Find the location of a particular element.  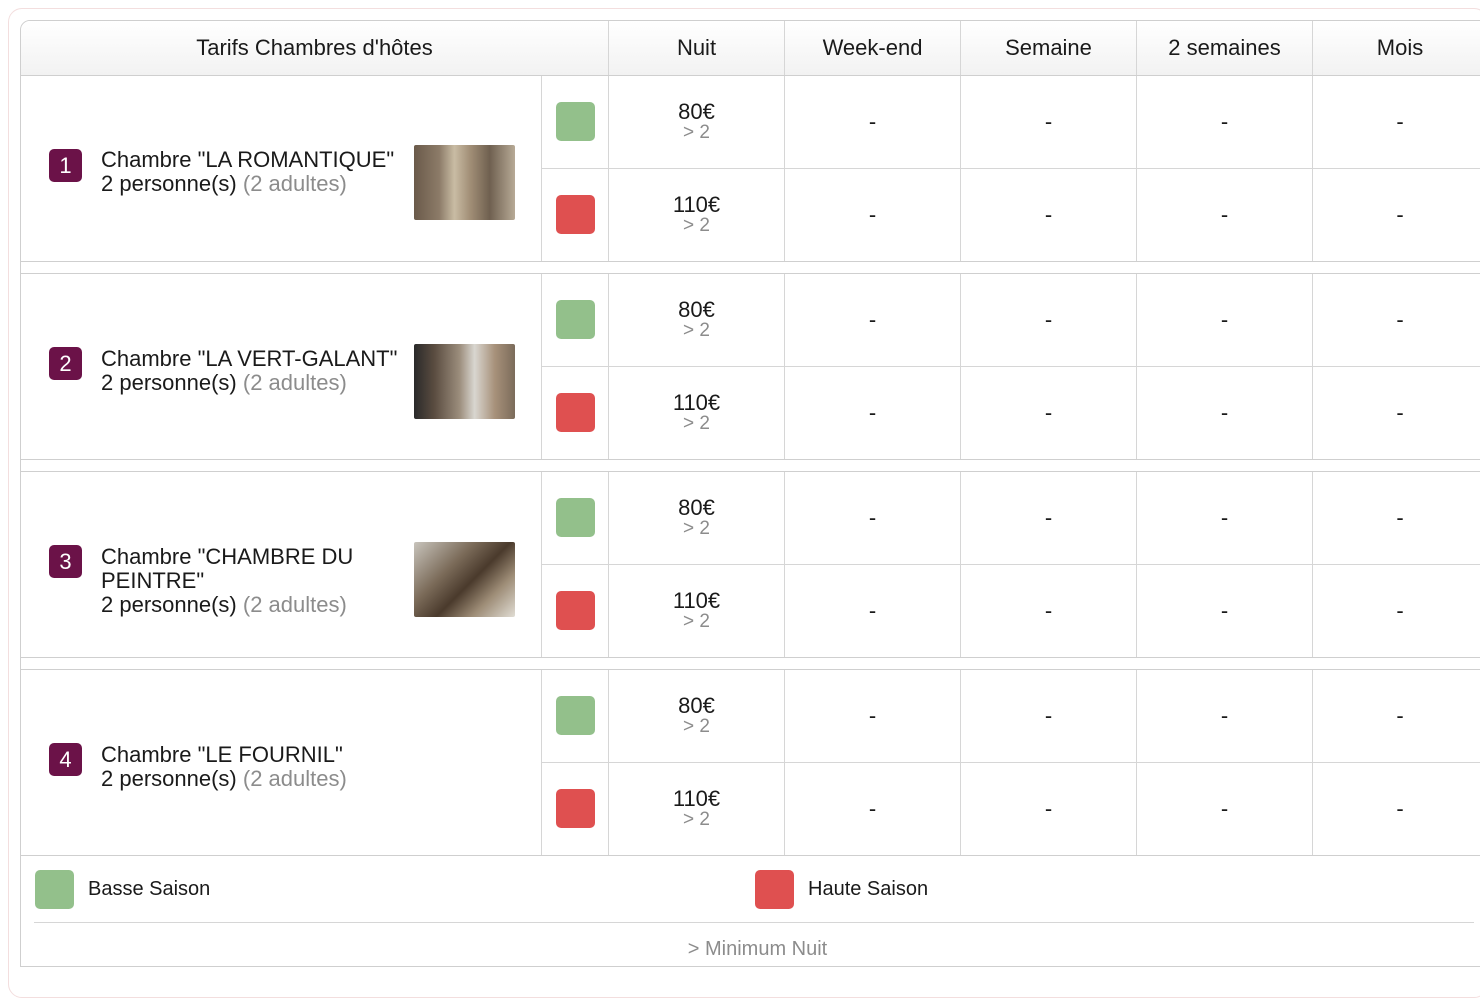

column-header-nuit: Nuit is located at coordinates (696, 48).